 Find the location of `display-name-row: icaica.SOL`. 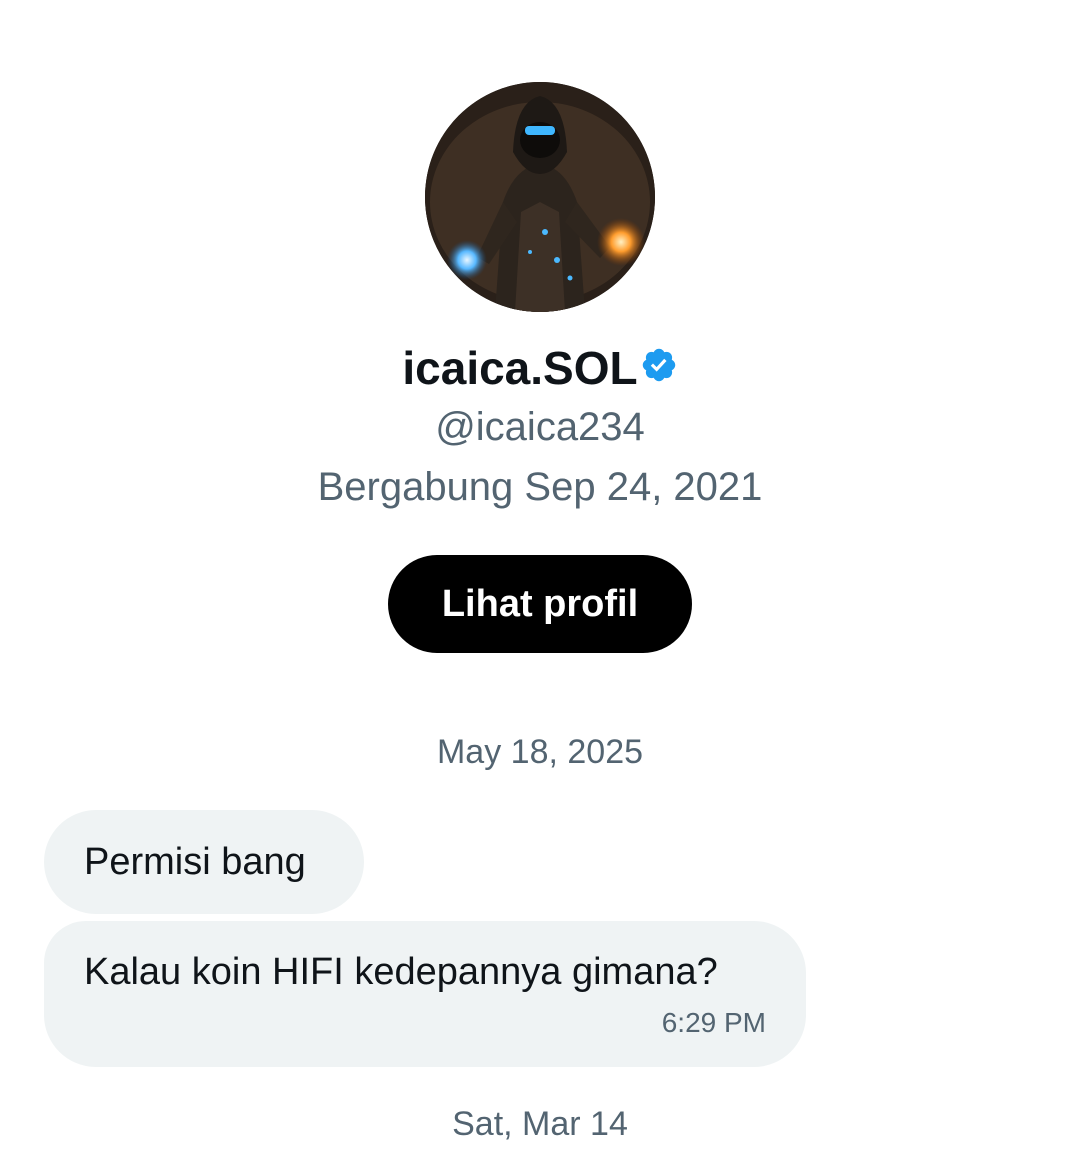

display-name-row: icaica.SOL is located at coordinates (540, 366).